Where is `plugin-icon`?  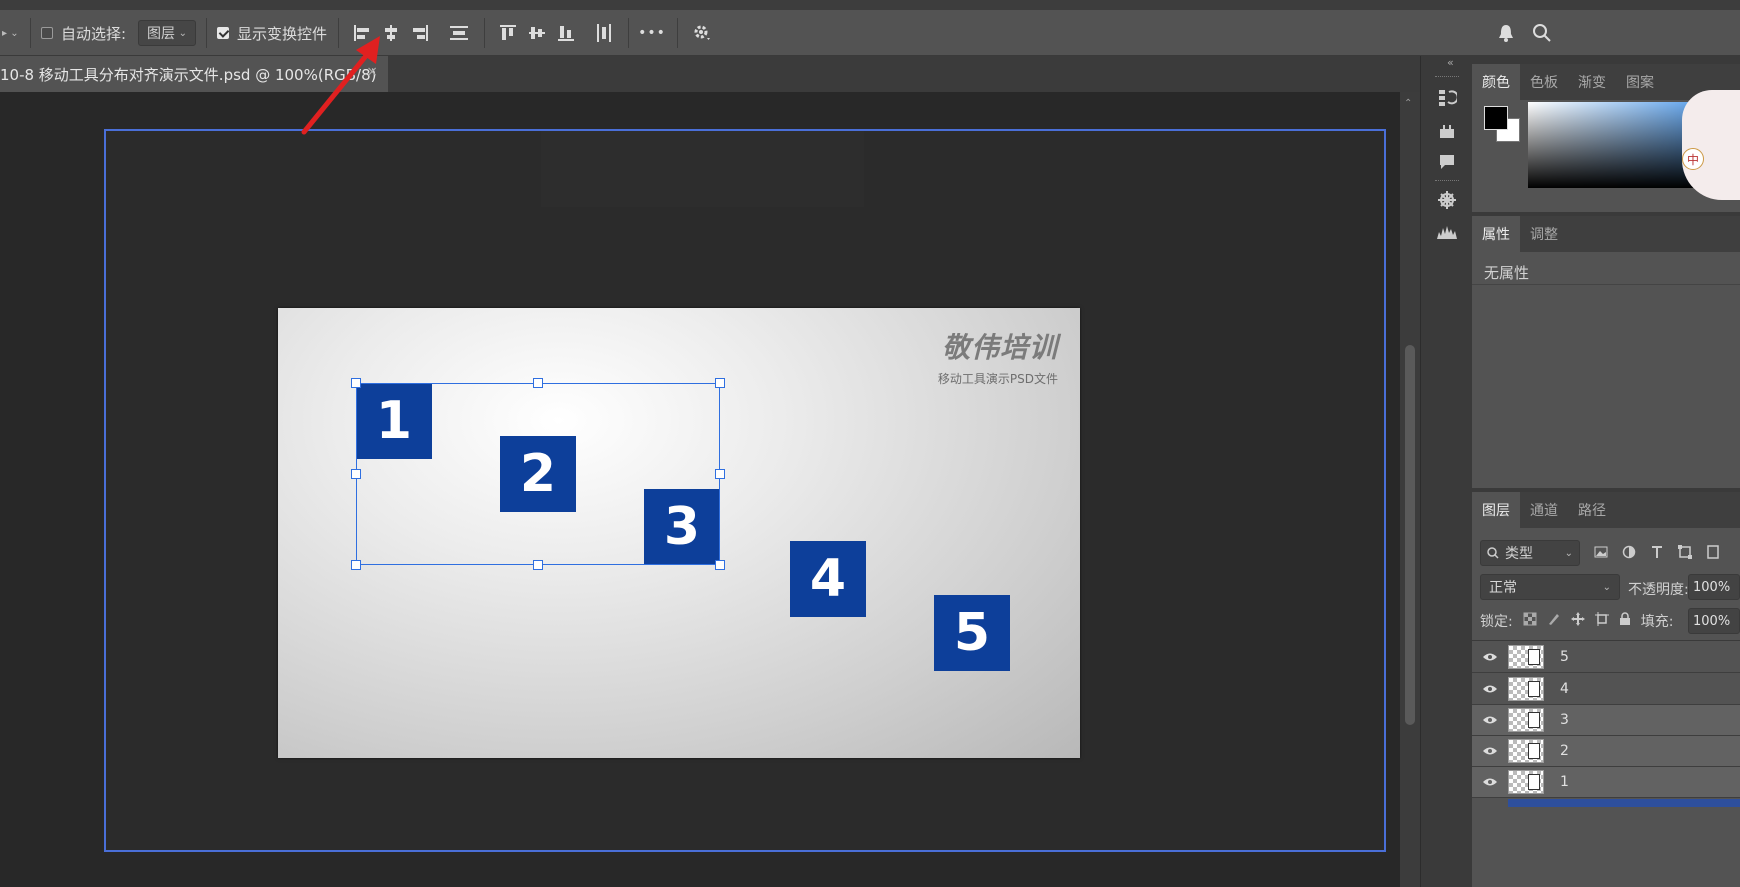 plugin-icon is located at coordinates (1447, 132).